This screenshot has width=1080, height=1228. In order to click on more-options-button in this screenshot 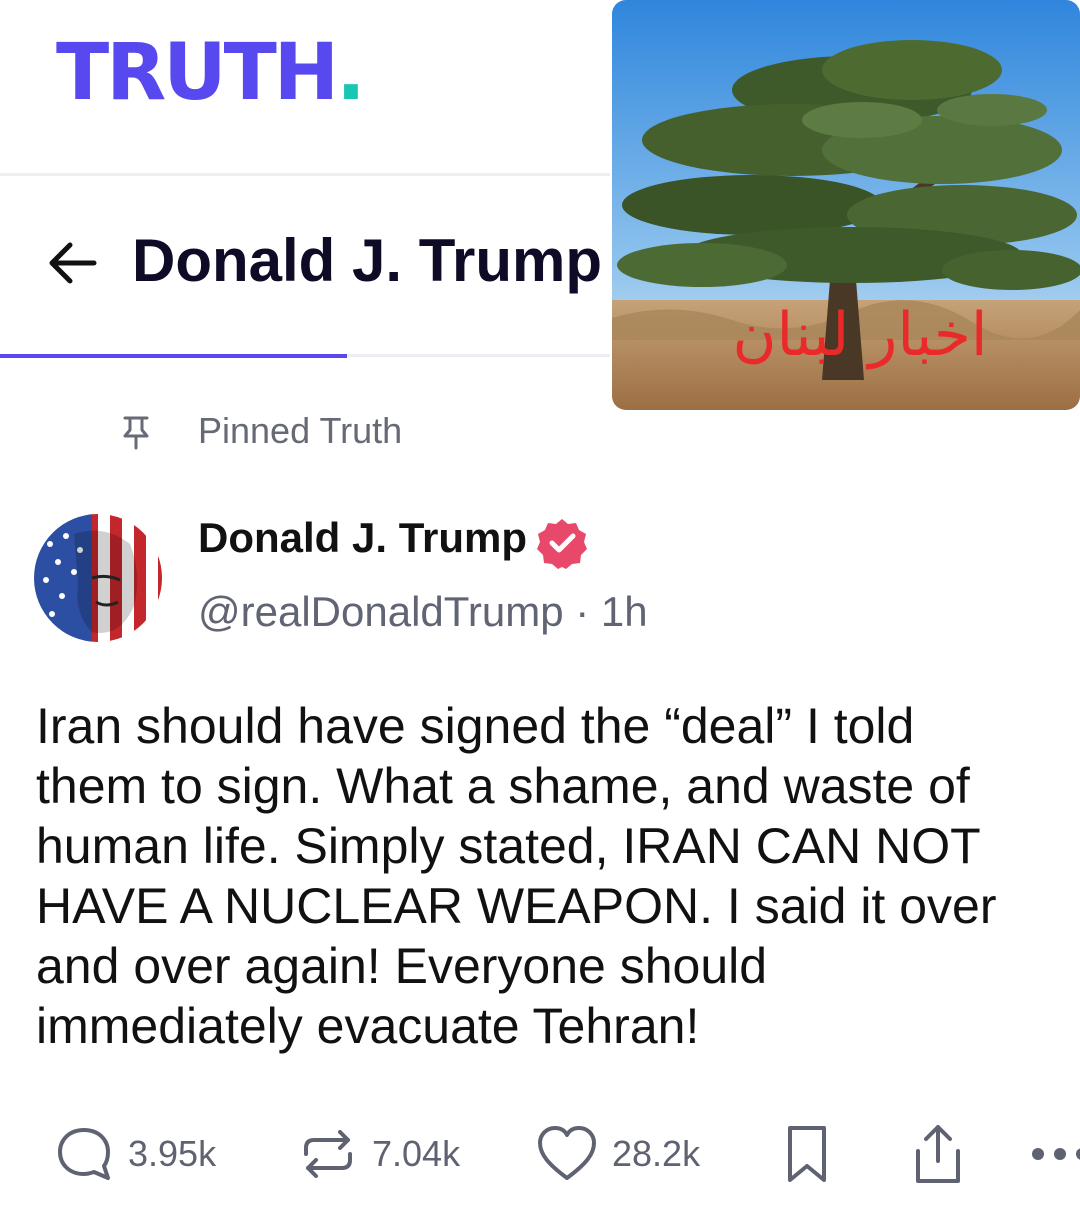, I will do `click(1055, 1154)`.